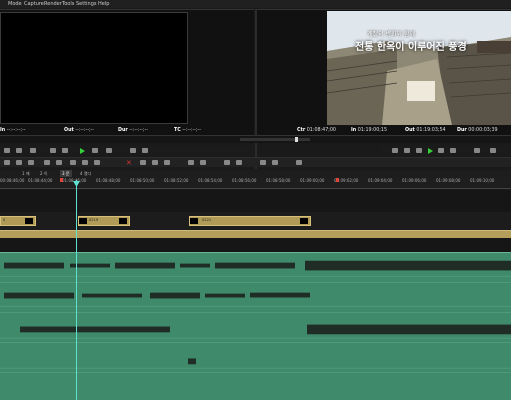  What do you see at coordinates (482, 180) in the screenshot?
I see `ruler-label: 01:09:10;00` at bounding box center [482, 180].